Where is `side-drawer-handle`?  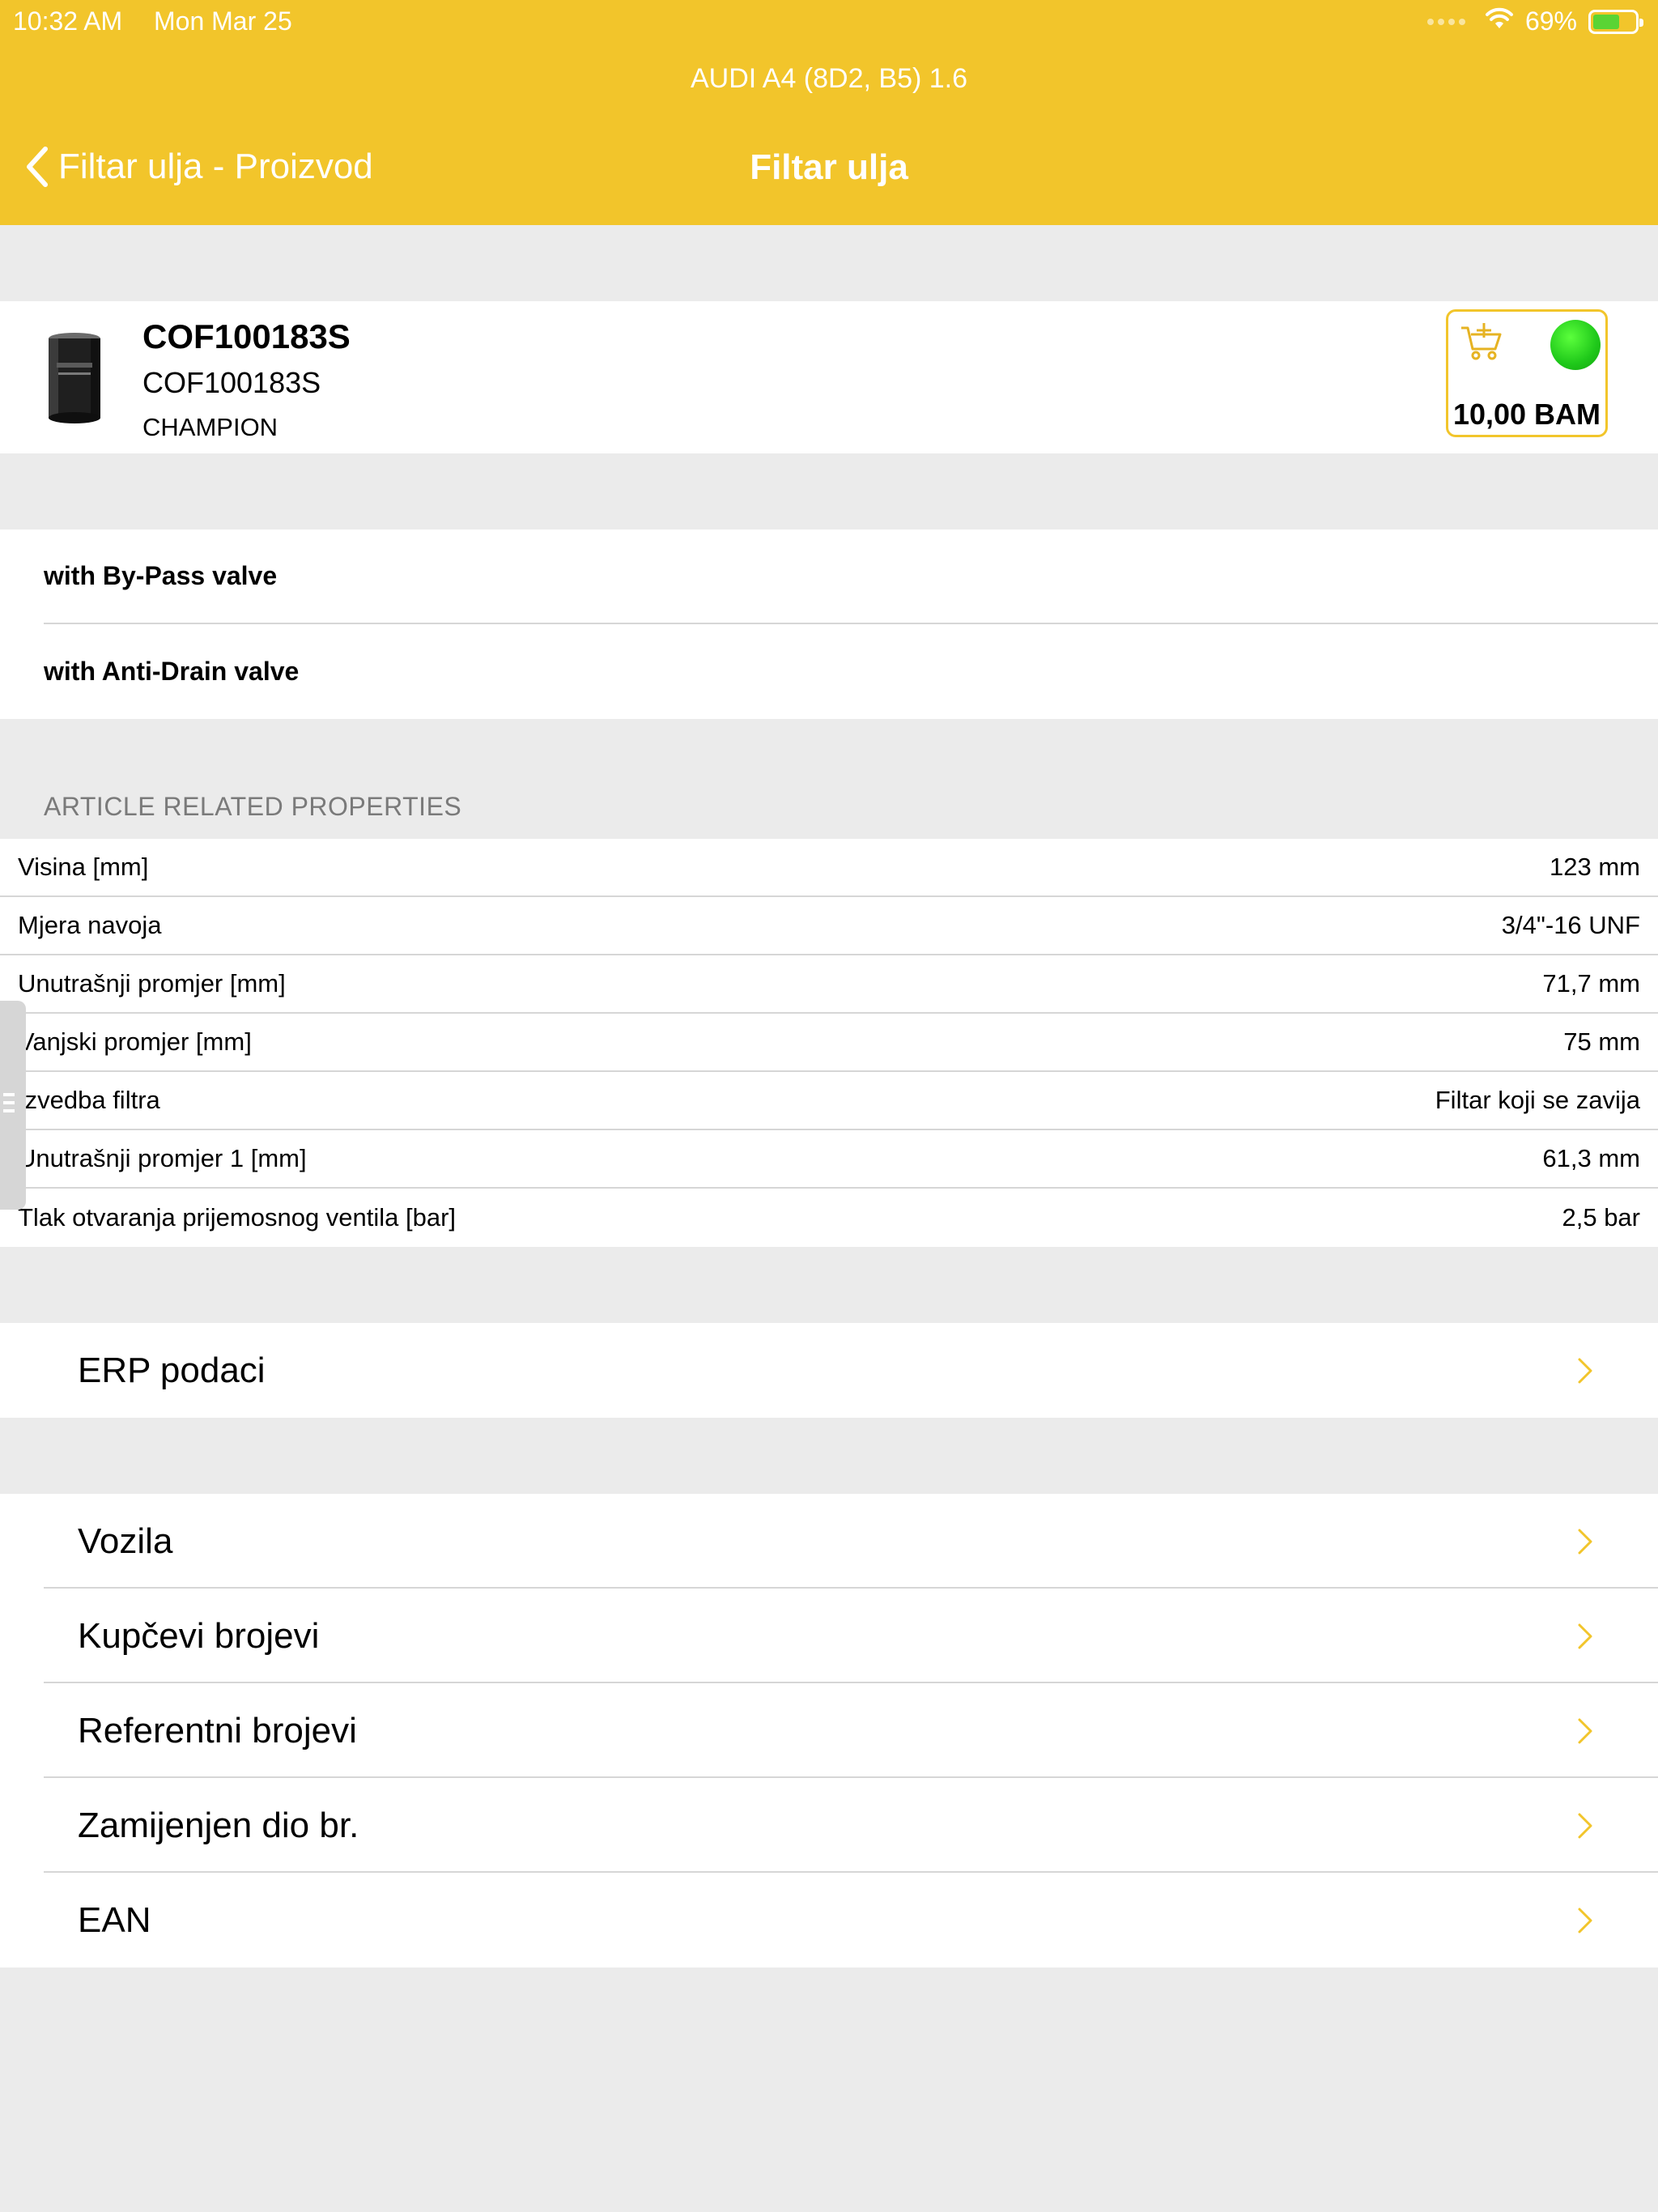 side-drawer-handle is located at coordinates (13, 1105).